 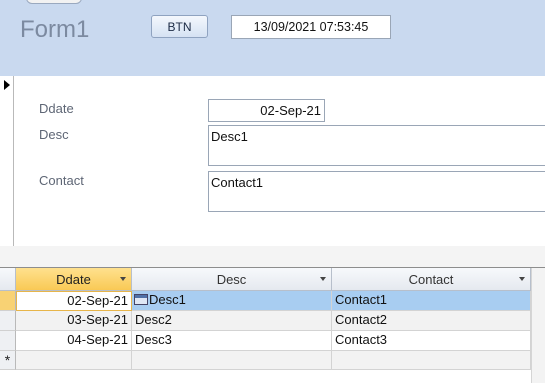 What do you see at coordinates (55, 29) in the screenshot?
I see `form-title: Form1` at bounding box center [55, 29].